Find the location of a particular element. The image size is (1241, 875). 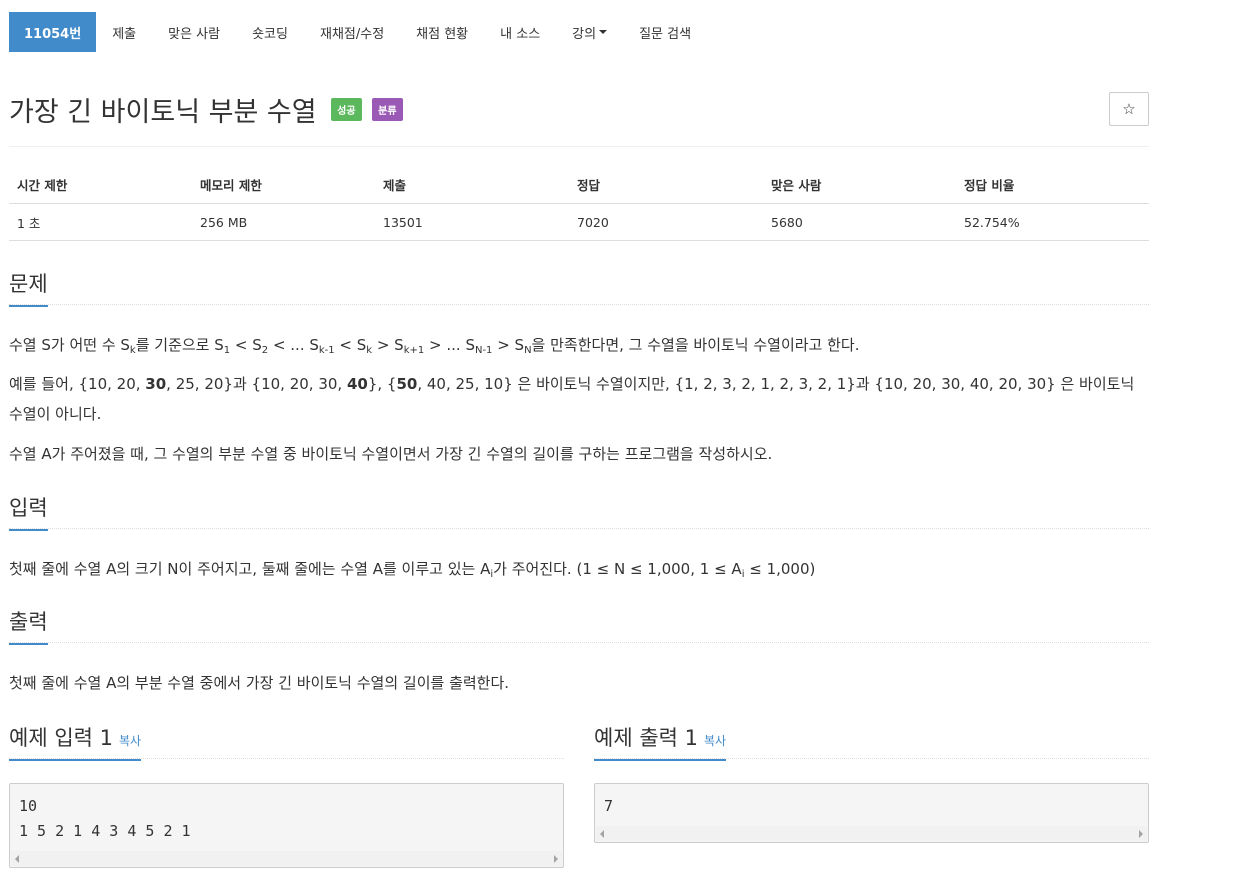

section-title-input: 입력 is located at coordinates (28, 511).